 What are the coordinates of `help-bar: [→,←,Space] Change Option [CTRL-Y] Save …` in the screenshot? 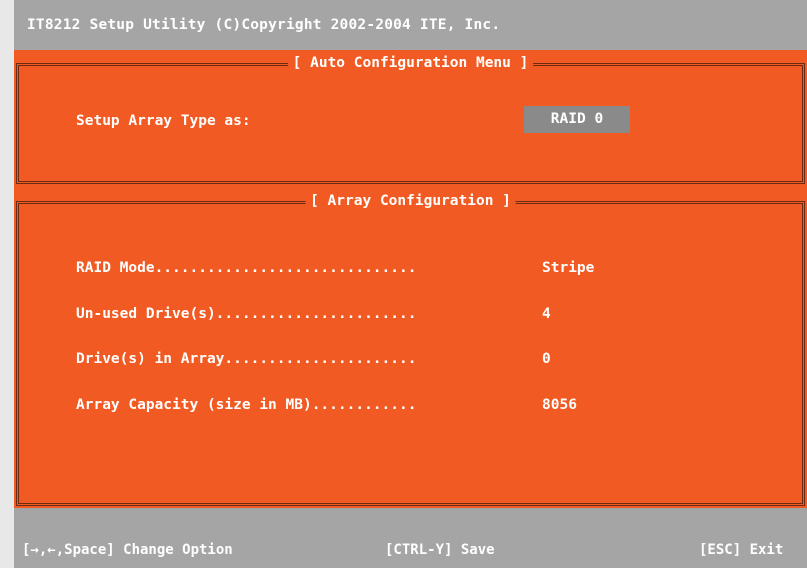 It's located at (410, 538).